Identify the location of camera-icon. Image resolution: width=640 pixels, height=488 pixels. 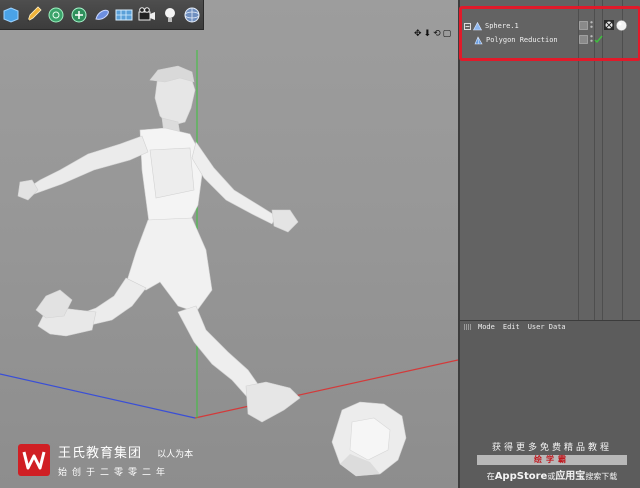
(147, 15).